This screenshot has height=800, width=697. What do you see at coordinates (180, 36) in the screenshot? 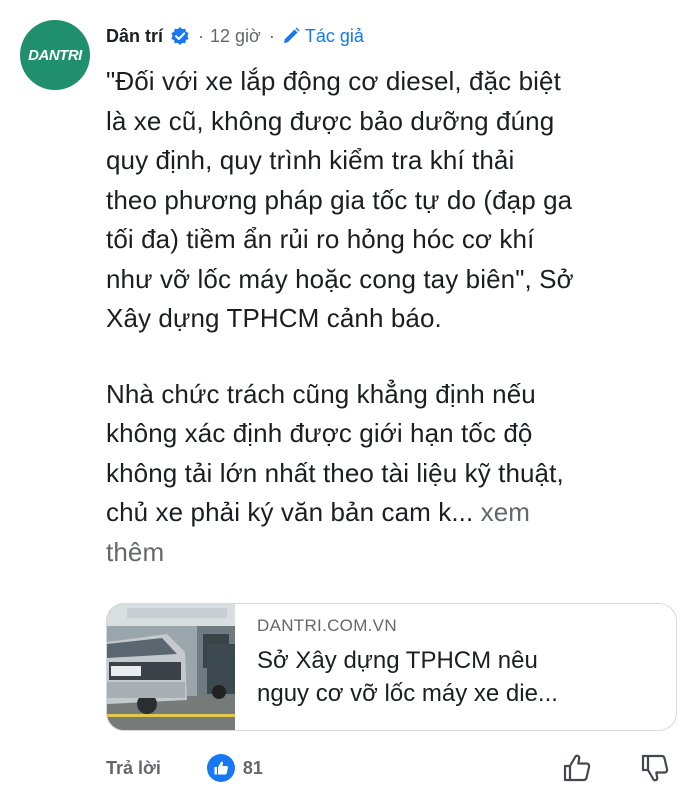
I see `verified-badge-icon` at bounding box center [180, 36].